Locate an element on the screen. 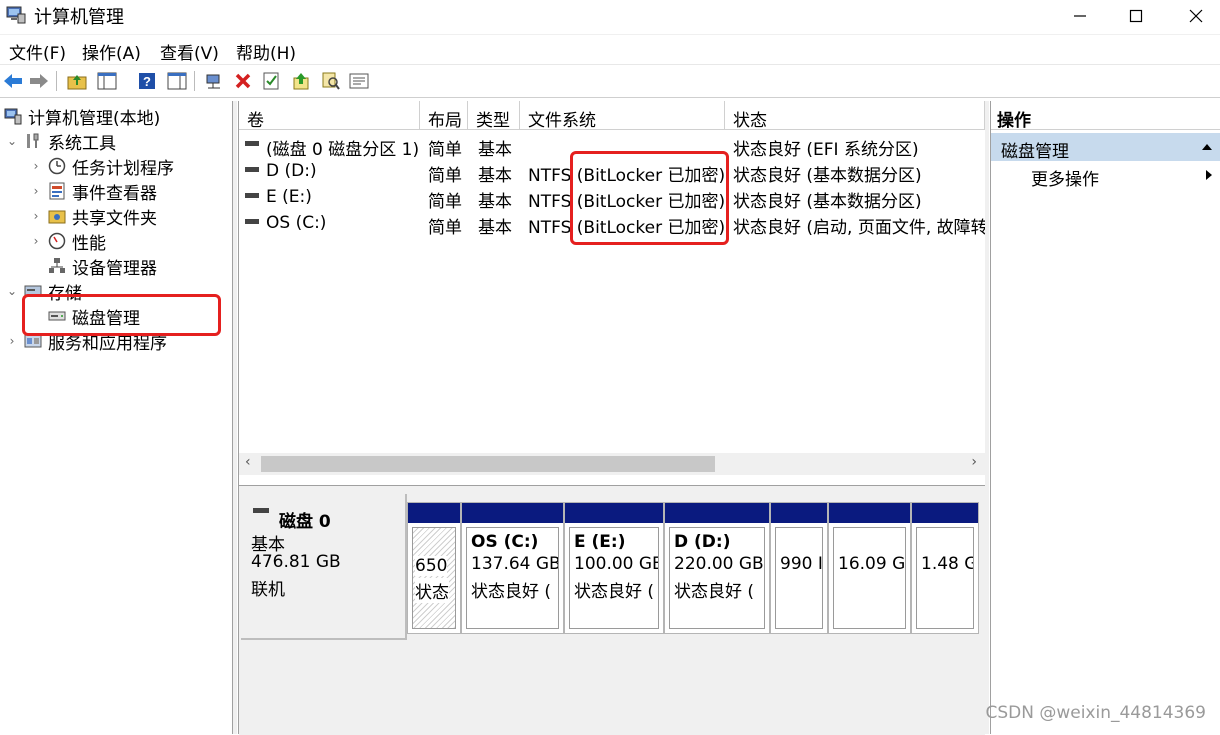 The height and width of the screenshot is (735, 1220). export-button is located at coordinates (301, 81).